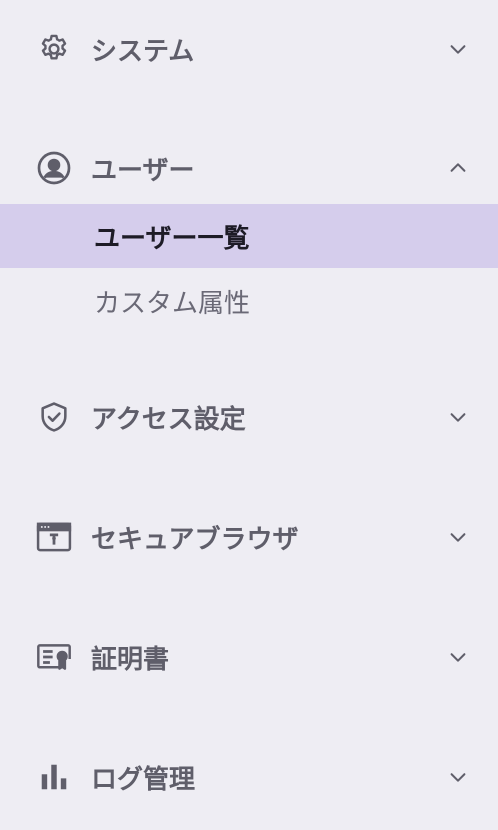  I want to click on chevron-up-icon, so click(458, 168).